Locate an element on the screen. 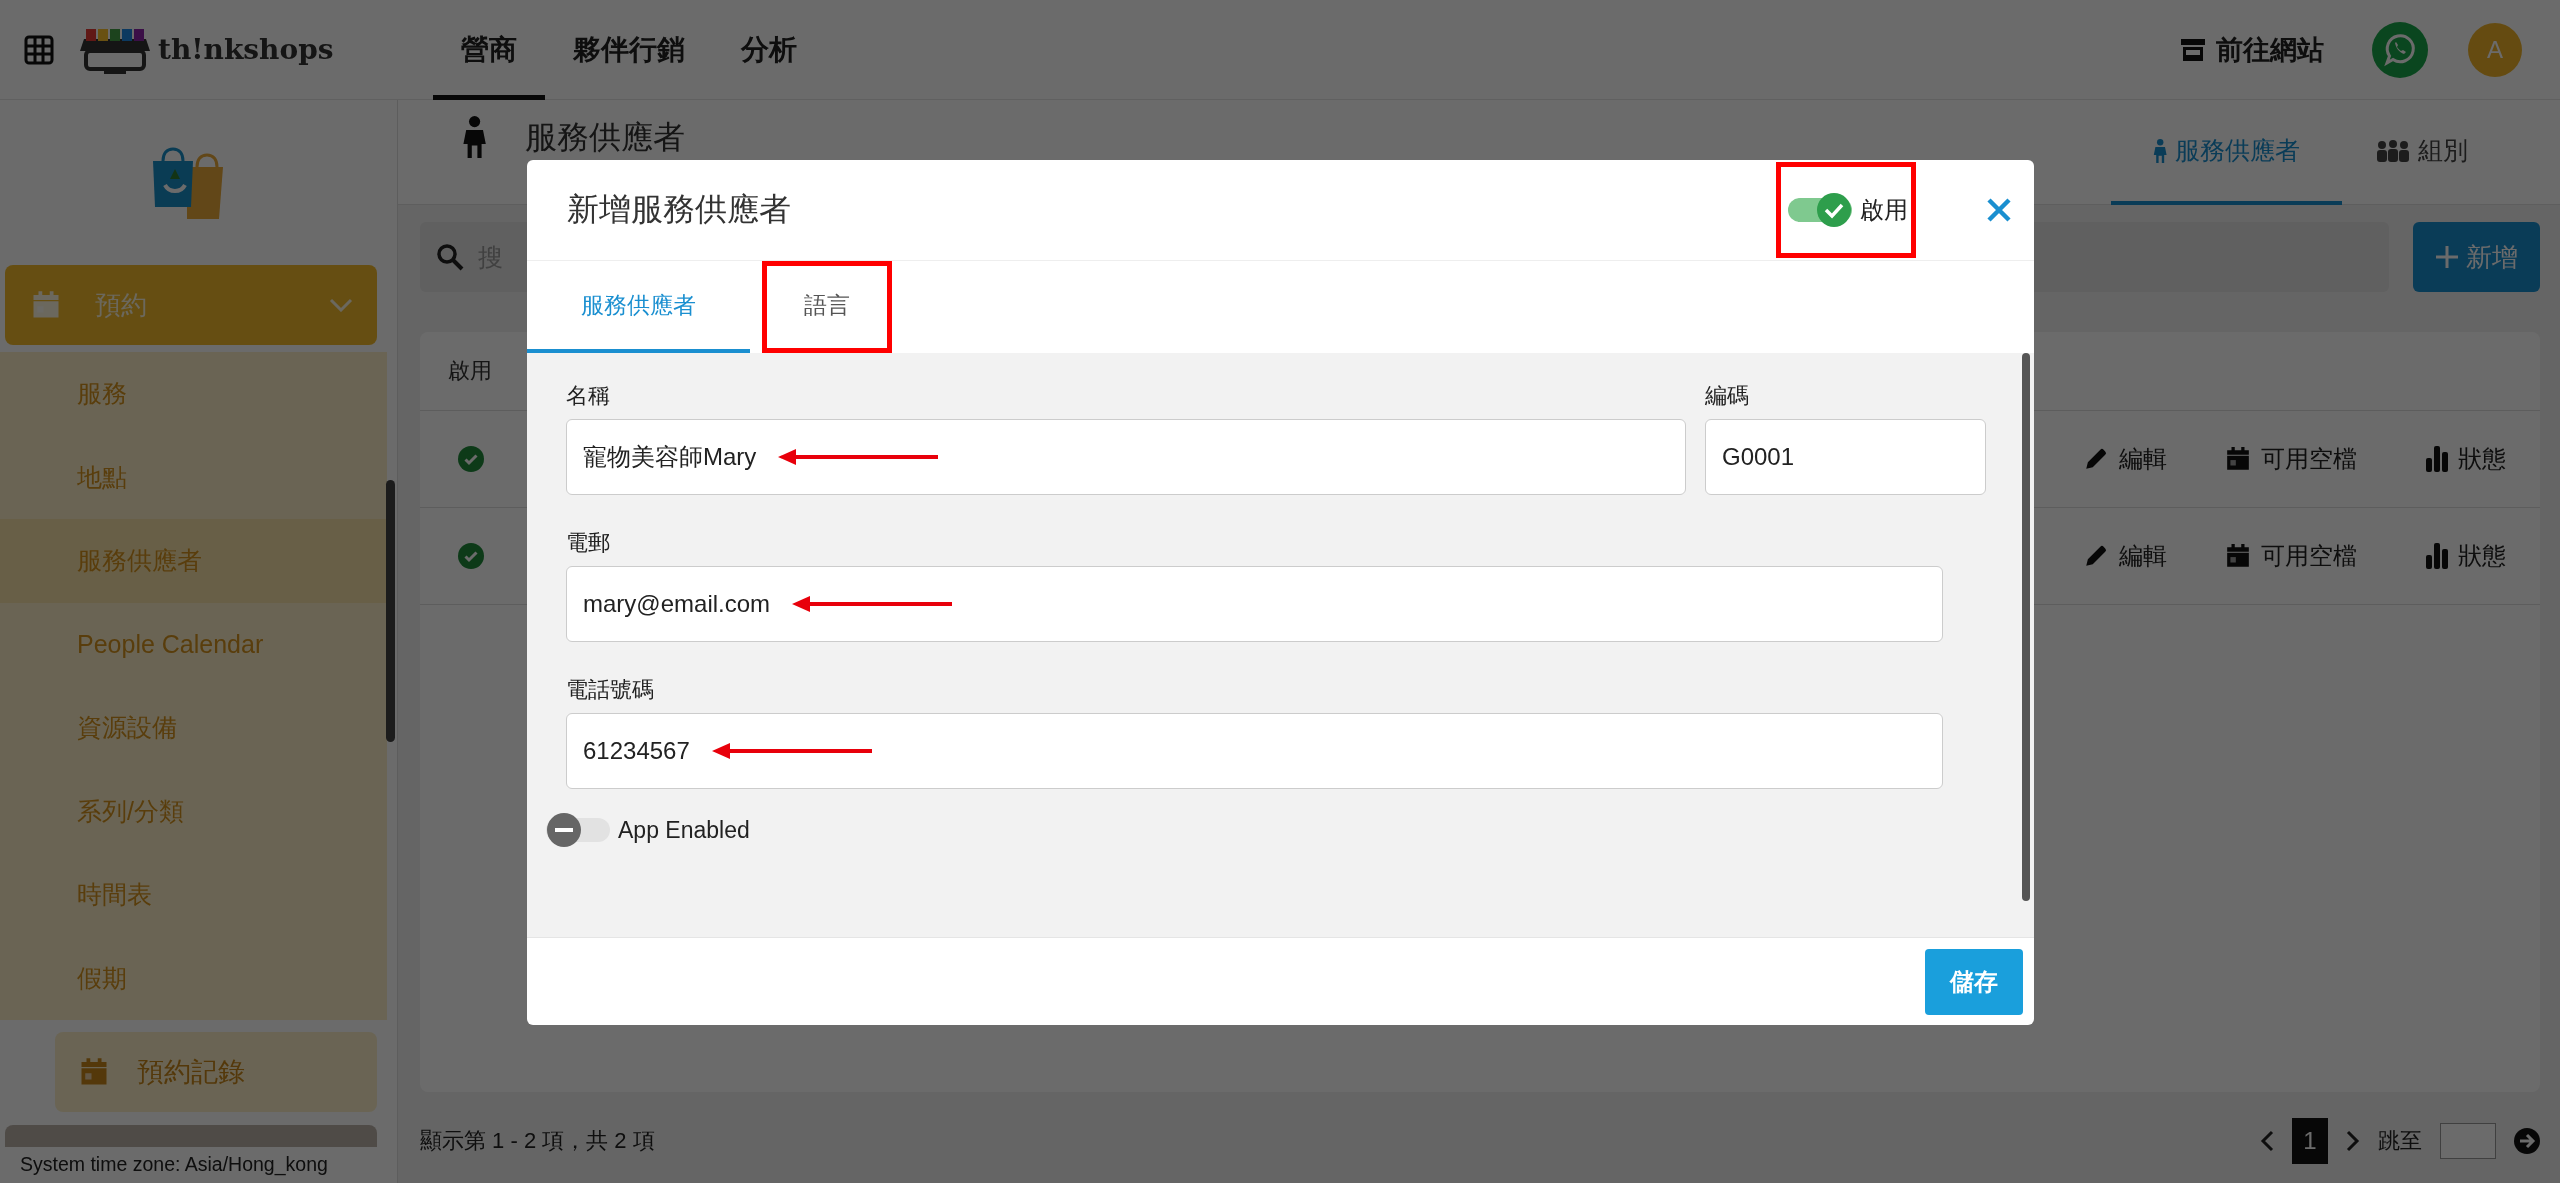  page-input is located at coordinates (2468, 1140).